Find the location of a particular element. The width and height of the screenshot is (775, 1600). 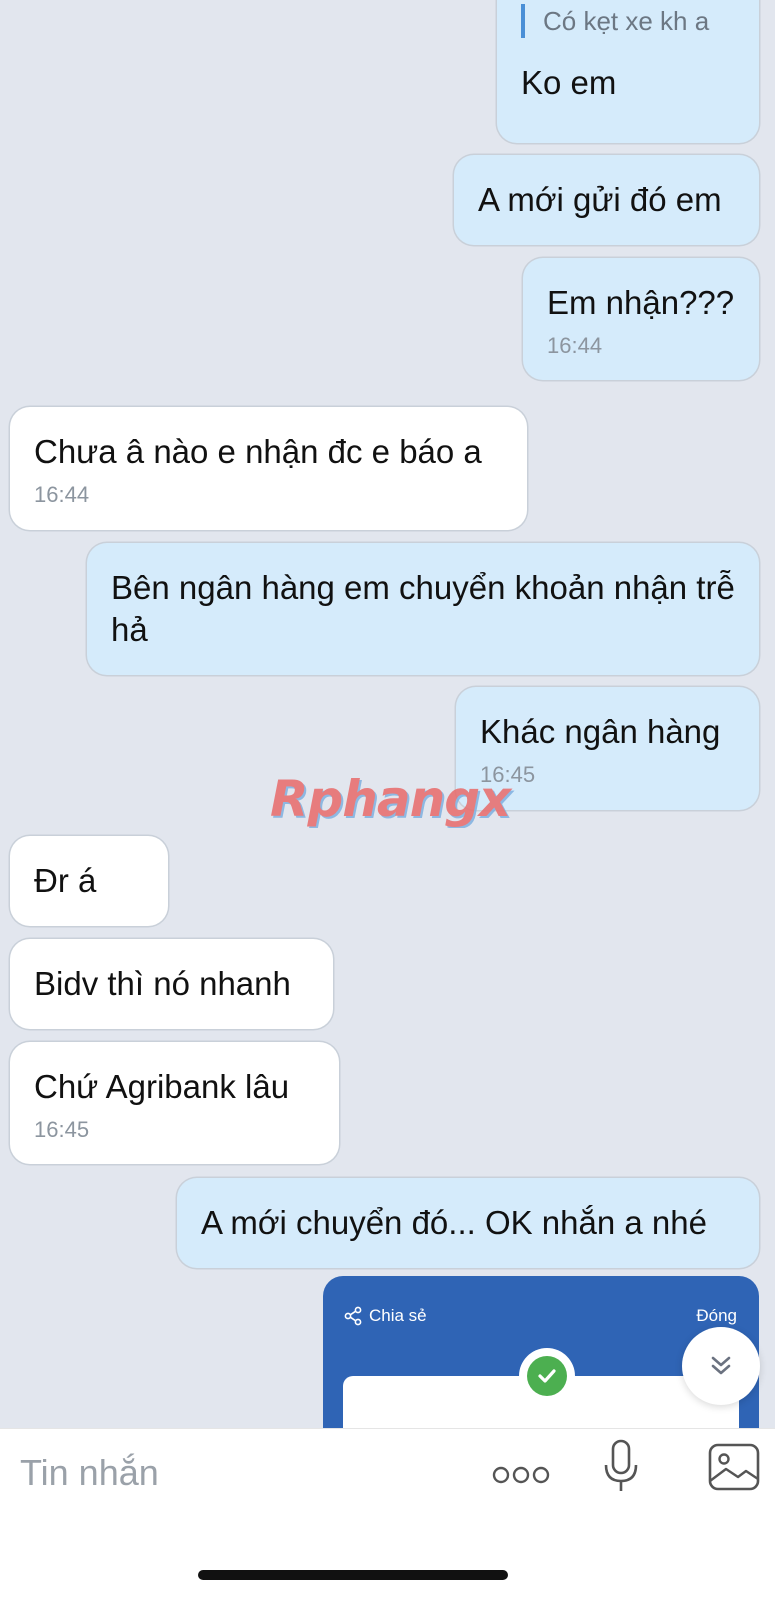

quoted-message: Có kẹt xe kh a is located at coordinates (628, 21).